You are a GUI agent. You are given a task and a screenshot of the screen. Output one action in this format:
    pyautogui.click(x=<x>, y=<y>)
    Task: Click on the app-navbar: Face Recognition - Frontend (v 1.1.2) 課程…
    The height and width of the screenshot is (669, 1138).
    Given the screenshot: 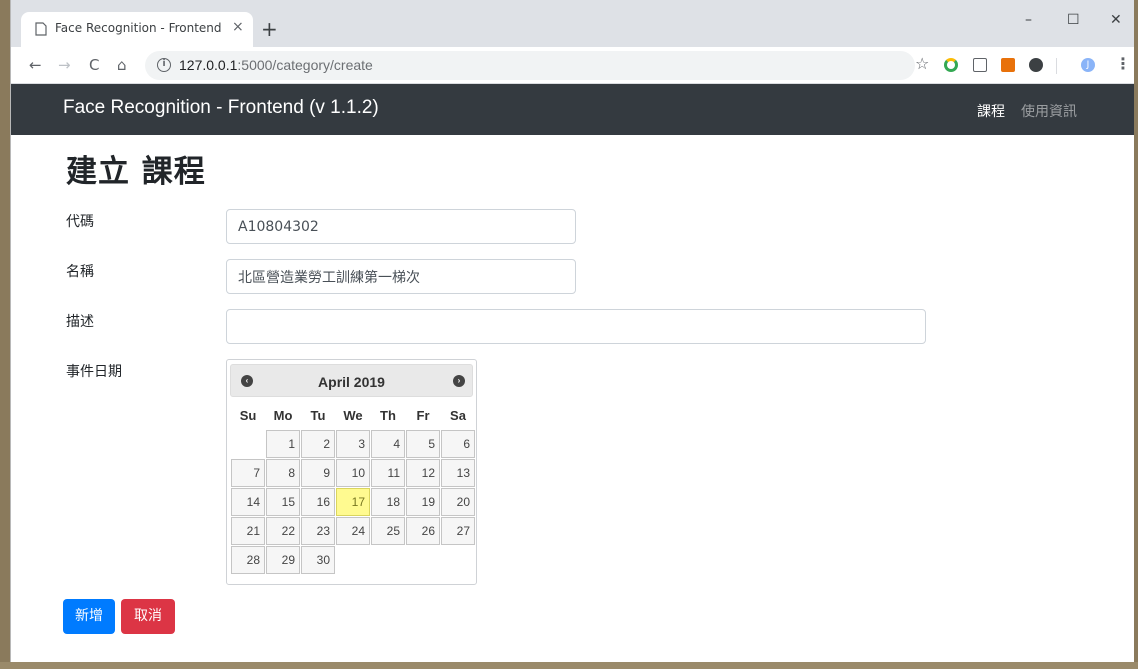 What is the action you would take?
    pyautogui.click(x=572, y=109)
    